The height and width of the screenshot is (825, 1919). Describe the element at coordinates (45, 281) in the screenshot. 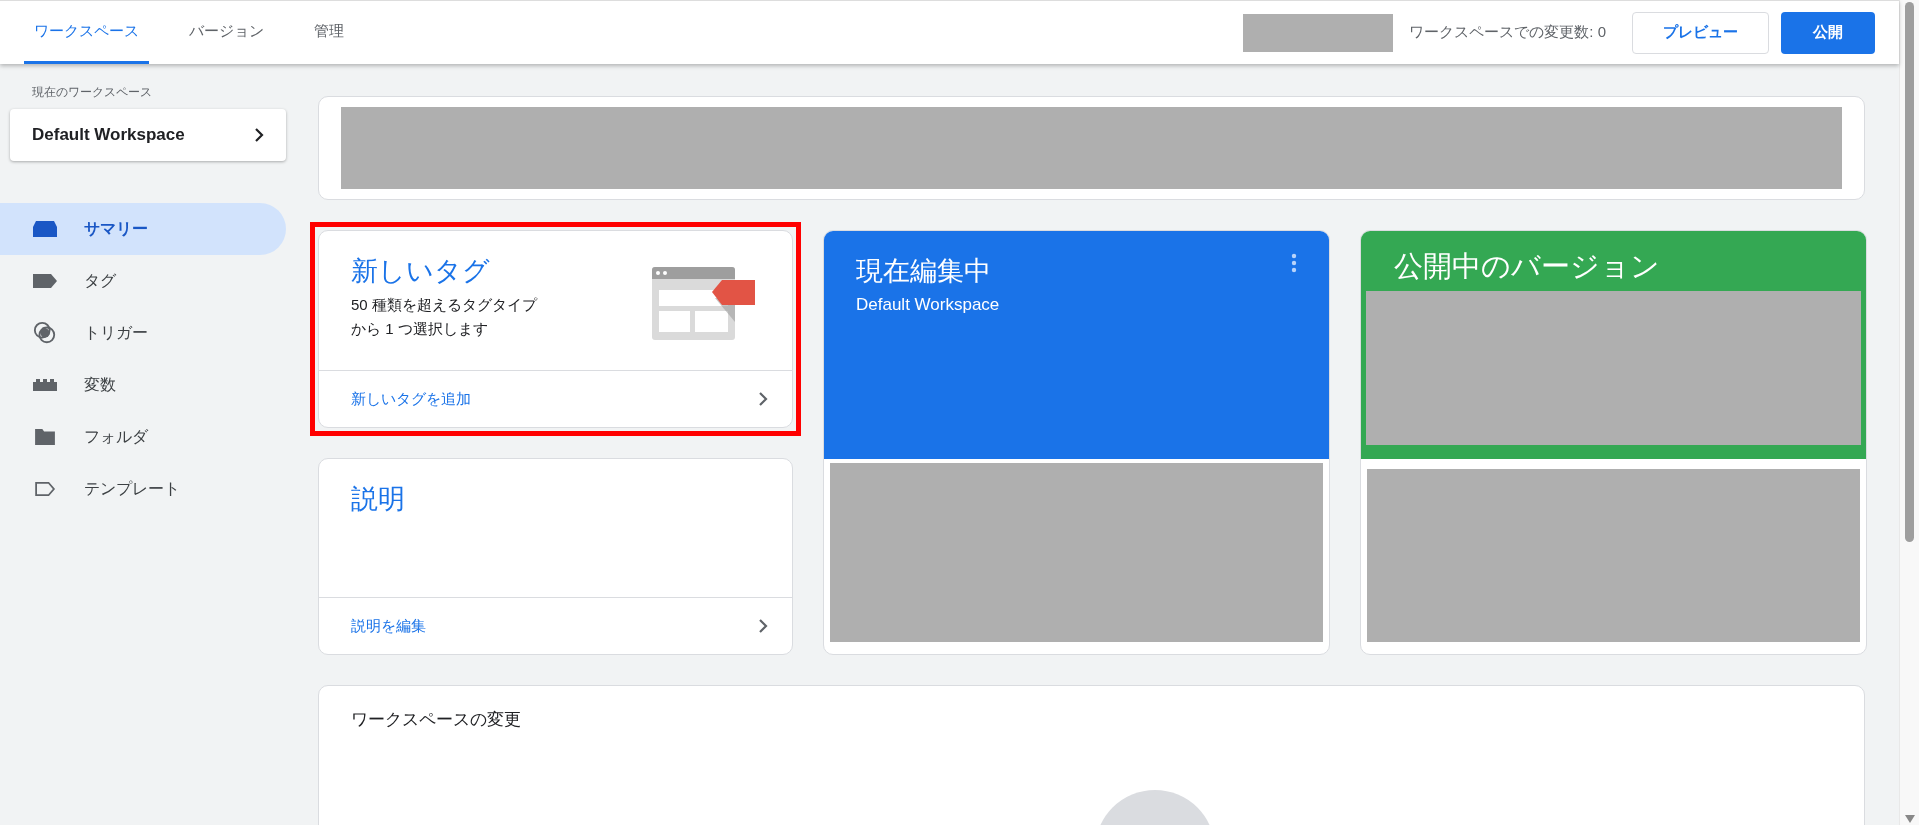

I see `tag-icon` at that location.